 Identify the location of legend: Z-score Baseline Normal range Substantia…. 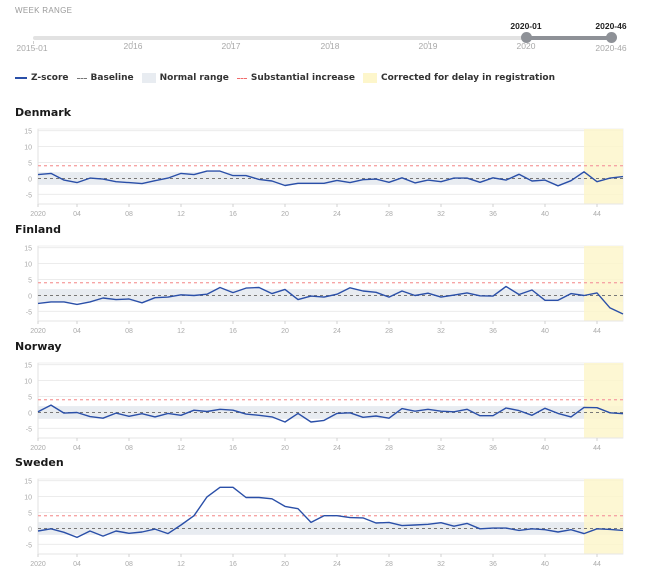
(289, 78).